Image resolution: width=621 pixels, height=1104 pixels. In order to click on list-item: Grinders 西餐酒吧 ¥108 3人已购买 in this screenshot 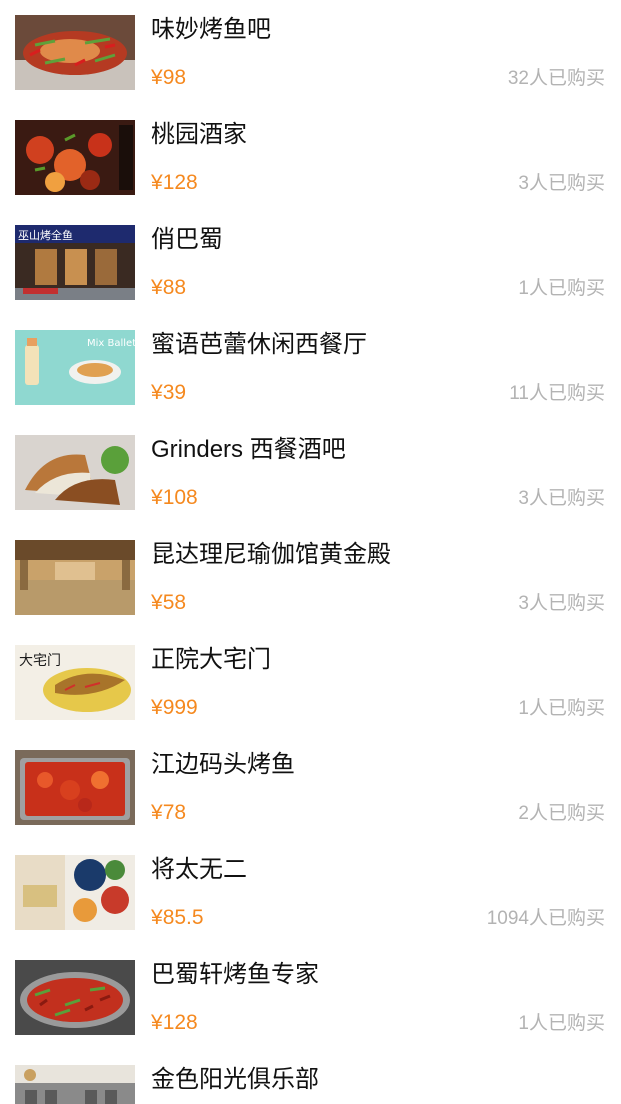, I will do `click(310, 472)`.